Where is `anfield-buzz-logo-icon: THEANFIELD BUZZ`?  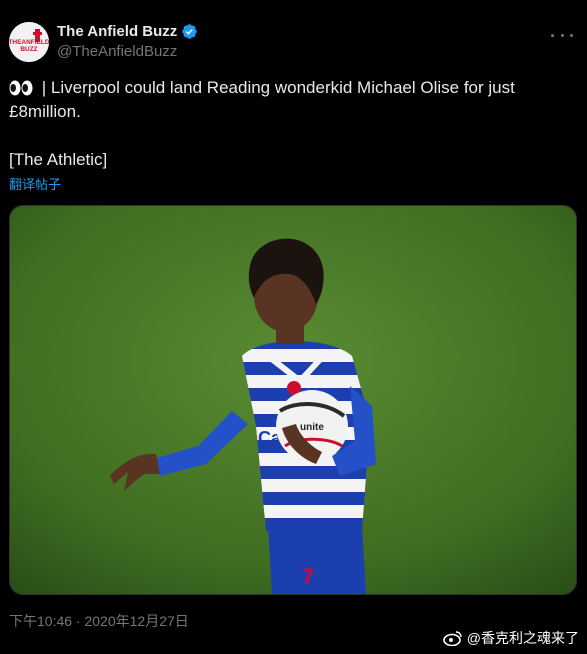 anfield-buzz-logo-icon: THEANFIELD BUZZ is located at coordinates (29, 42).